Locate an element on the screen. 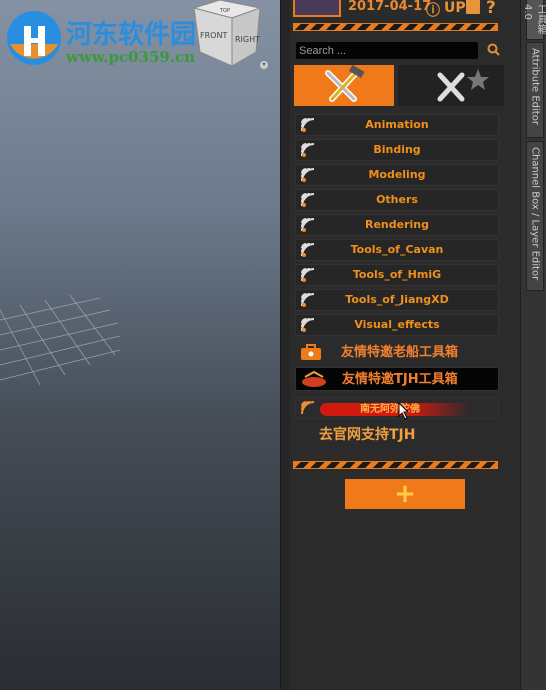  category-label: Rendering is located at coordinates (397, 224).